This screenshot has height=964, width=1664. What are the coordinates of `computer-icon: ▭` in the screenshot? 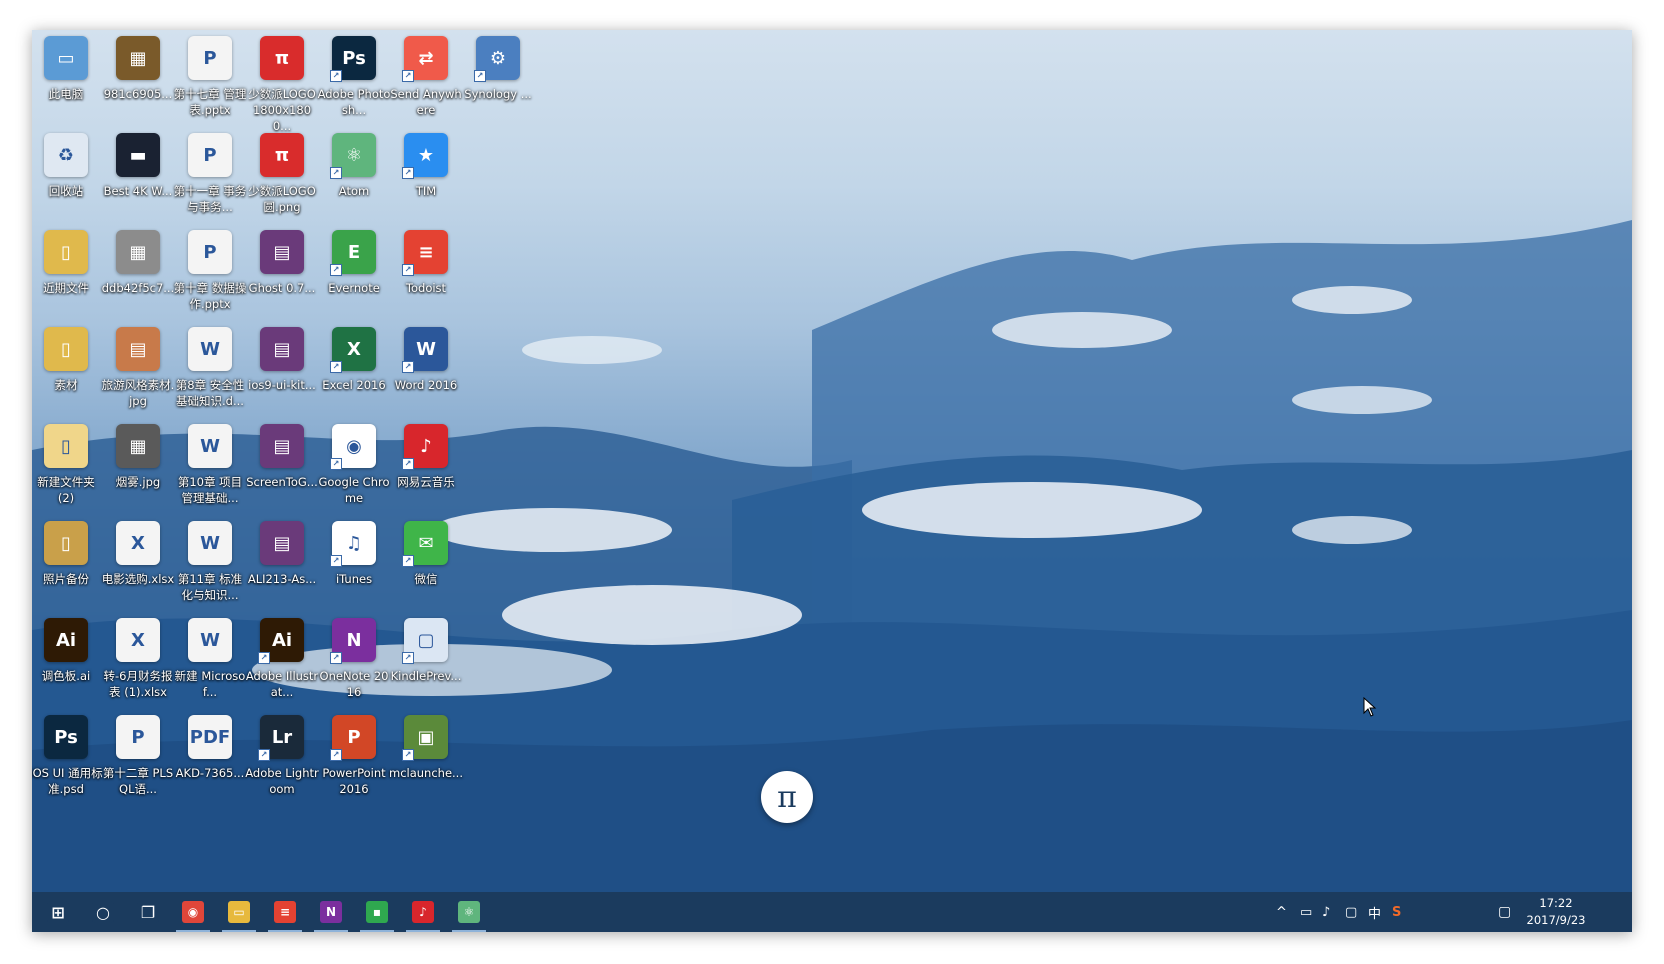 It's located at (66, 58).